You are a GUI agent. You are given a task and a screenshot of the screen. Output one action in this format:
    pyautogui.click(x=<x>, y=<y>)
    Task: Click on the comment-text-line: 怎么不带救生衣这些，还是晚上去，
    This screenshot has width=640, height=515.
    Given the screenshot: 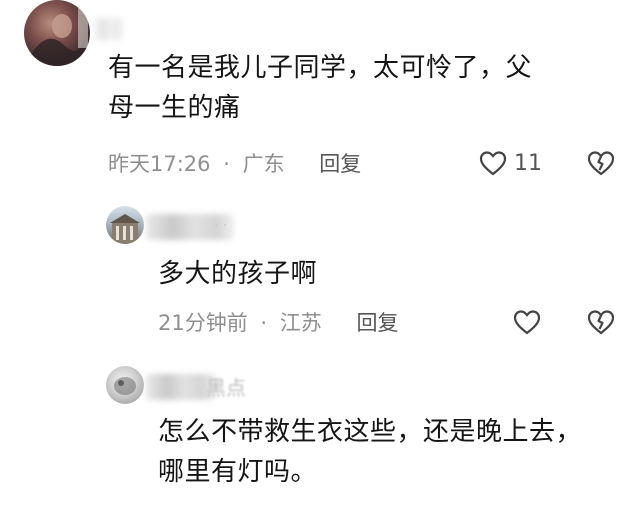 What is the action you would take?
    pyautogui.click(x=370, y=432)
    